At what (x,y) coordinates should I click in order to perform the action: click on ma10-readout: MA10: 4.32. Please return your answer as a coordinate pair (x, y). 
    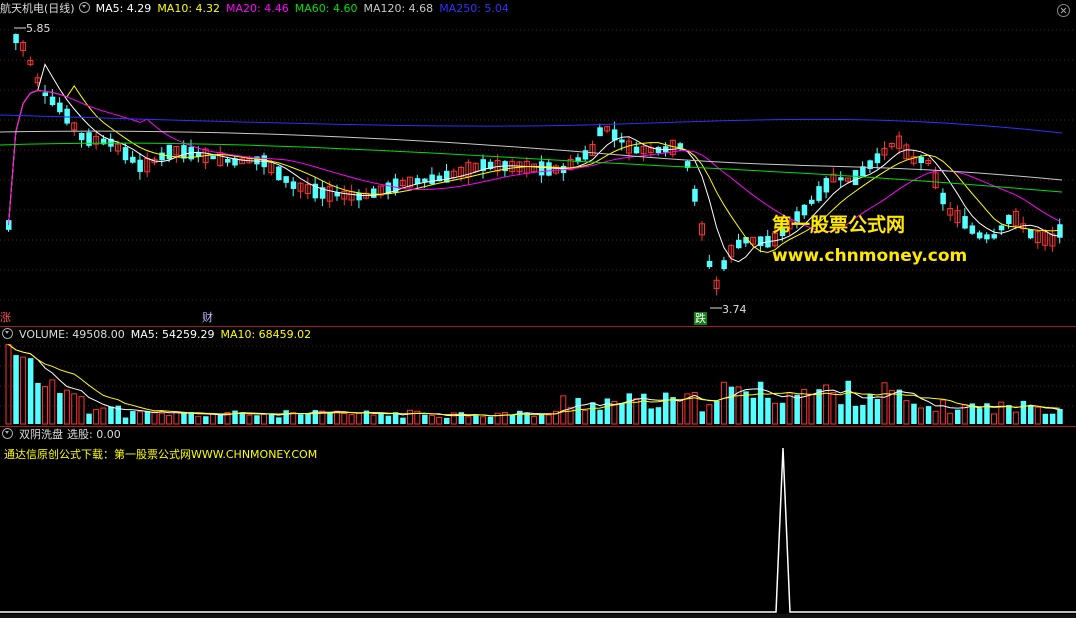
    Looking at the image, I should click on (189, 8).